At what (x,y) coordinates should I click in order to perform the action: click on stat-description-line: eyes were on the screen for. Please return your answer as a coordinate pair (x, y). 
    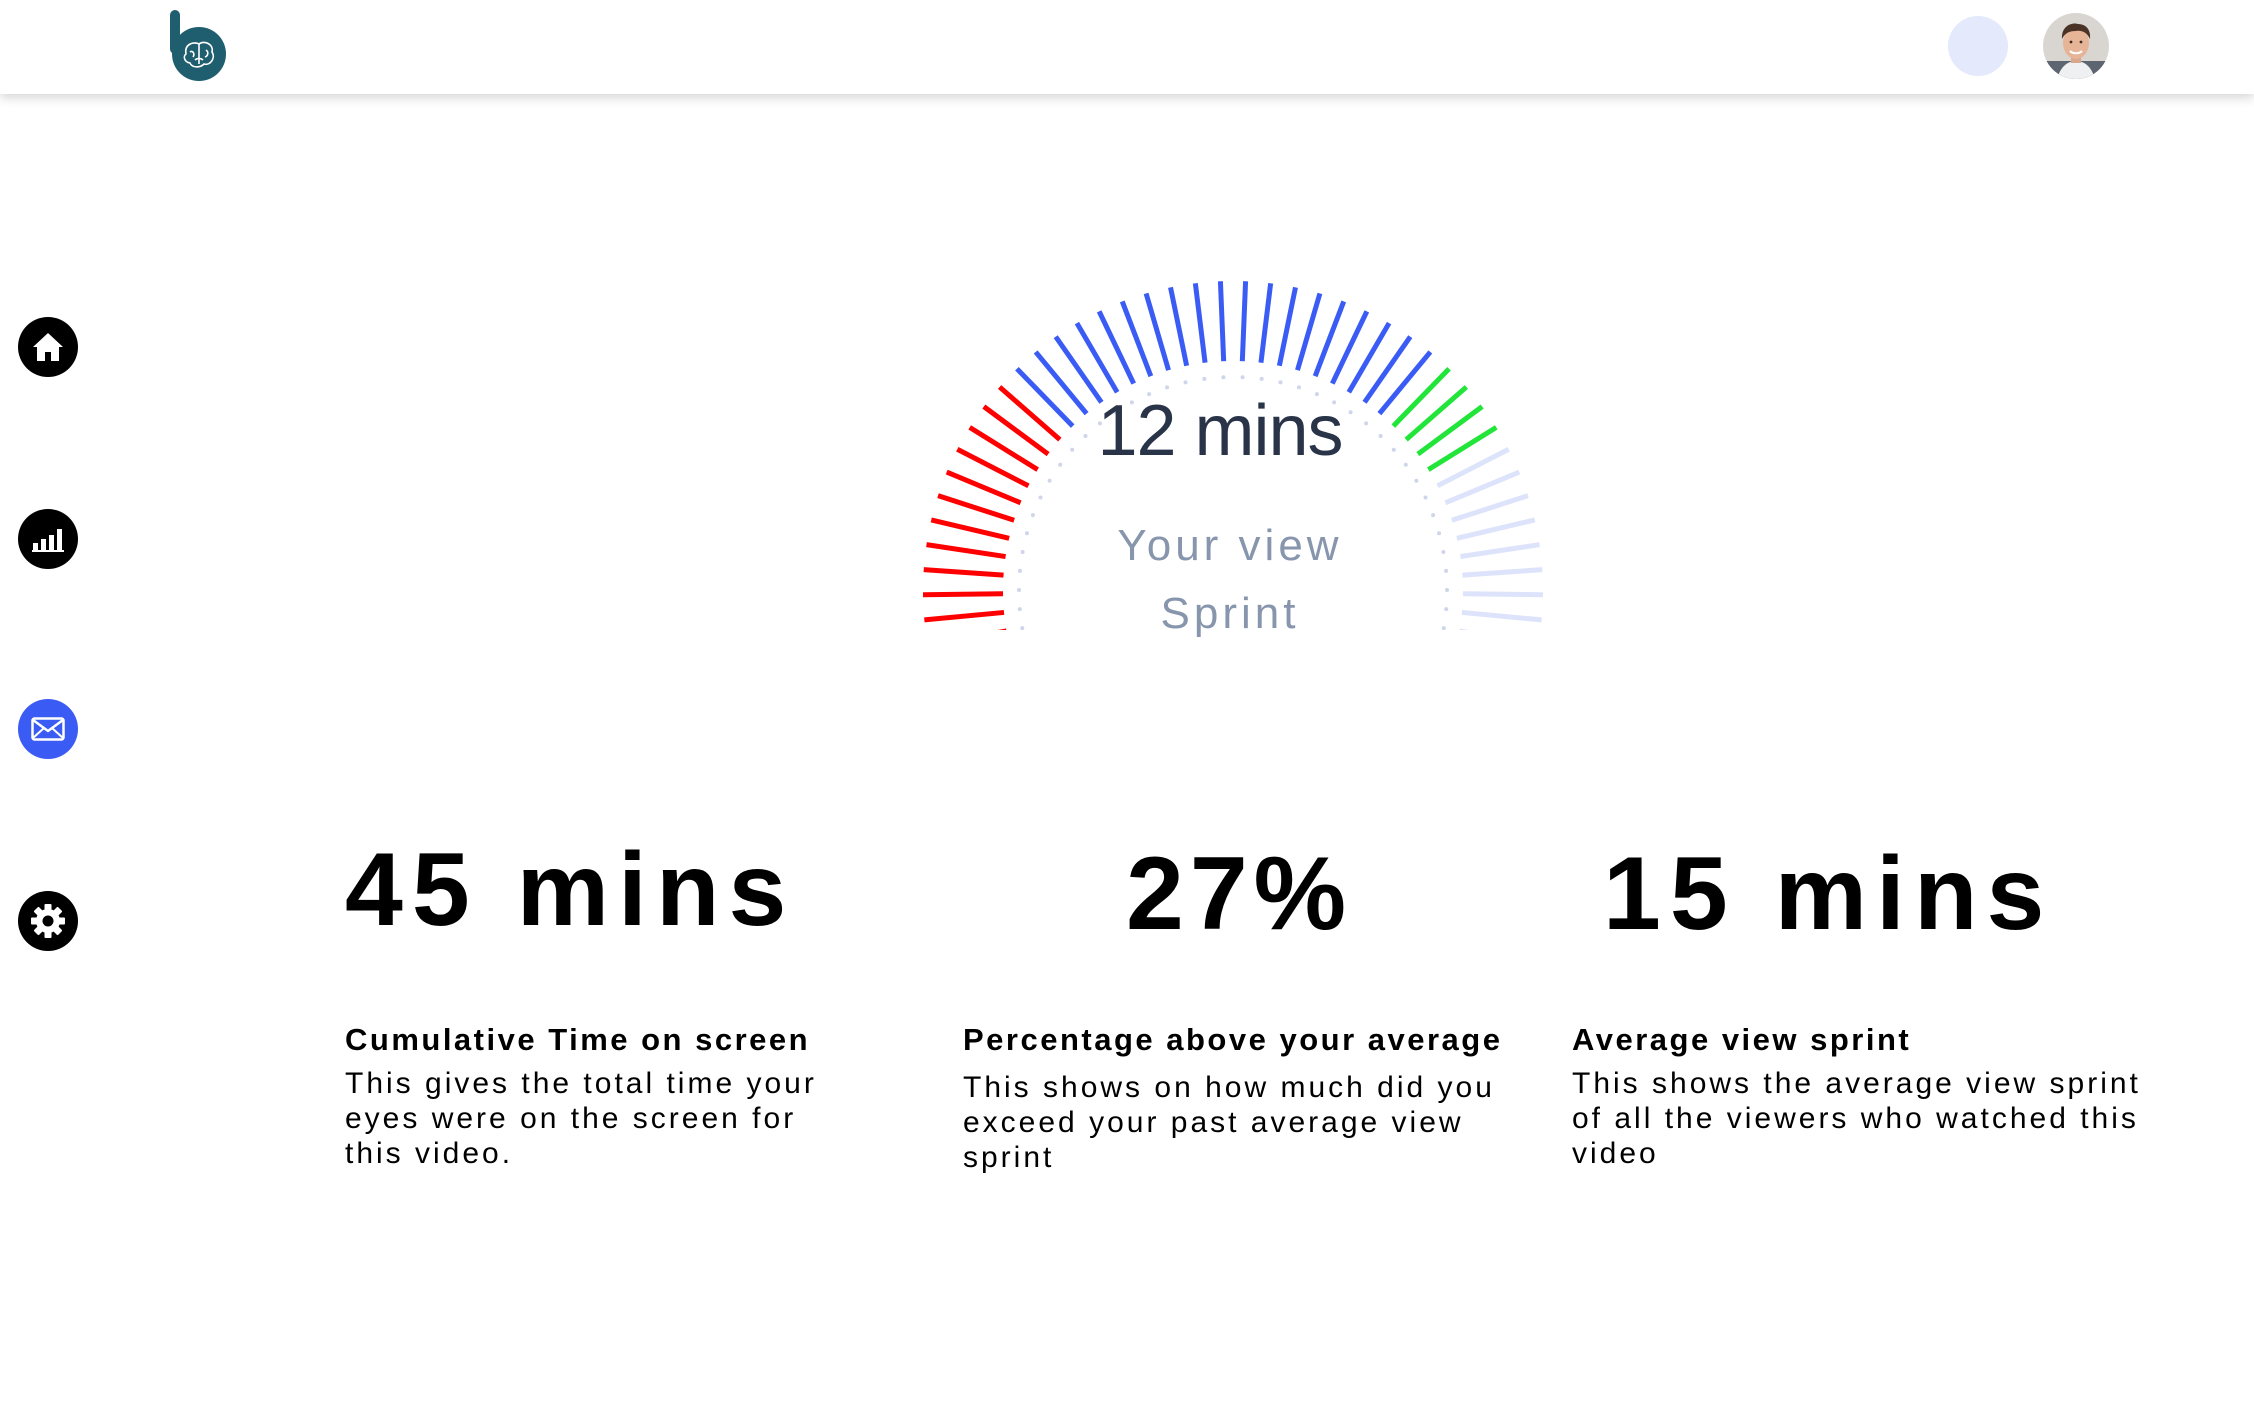
    Looking at the image, I should click on (571, 1118).